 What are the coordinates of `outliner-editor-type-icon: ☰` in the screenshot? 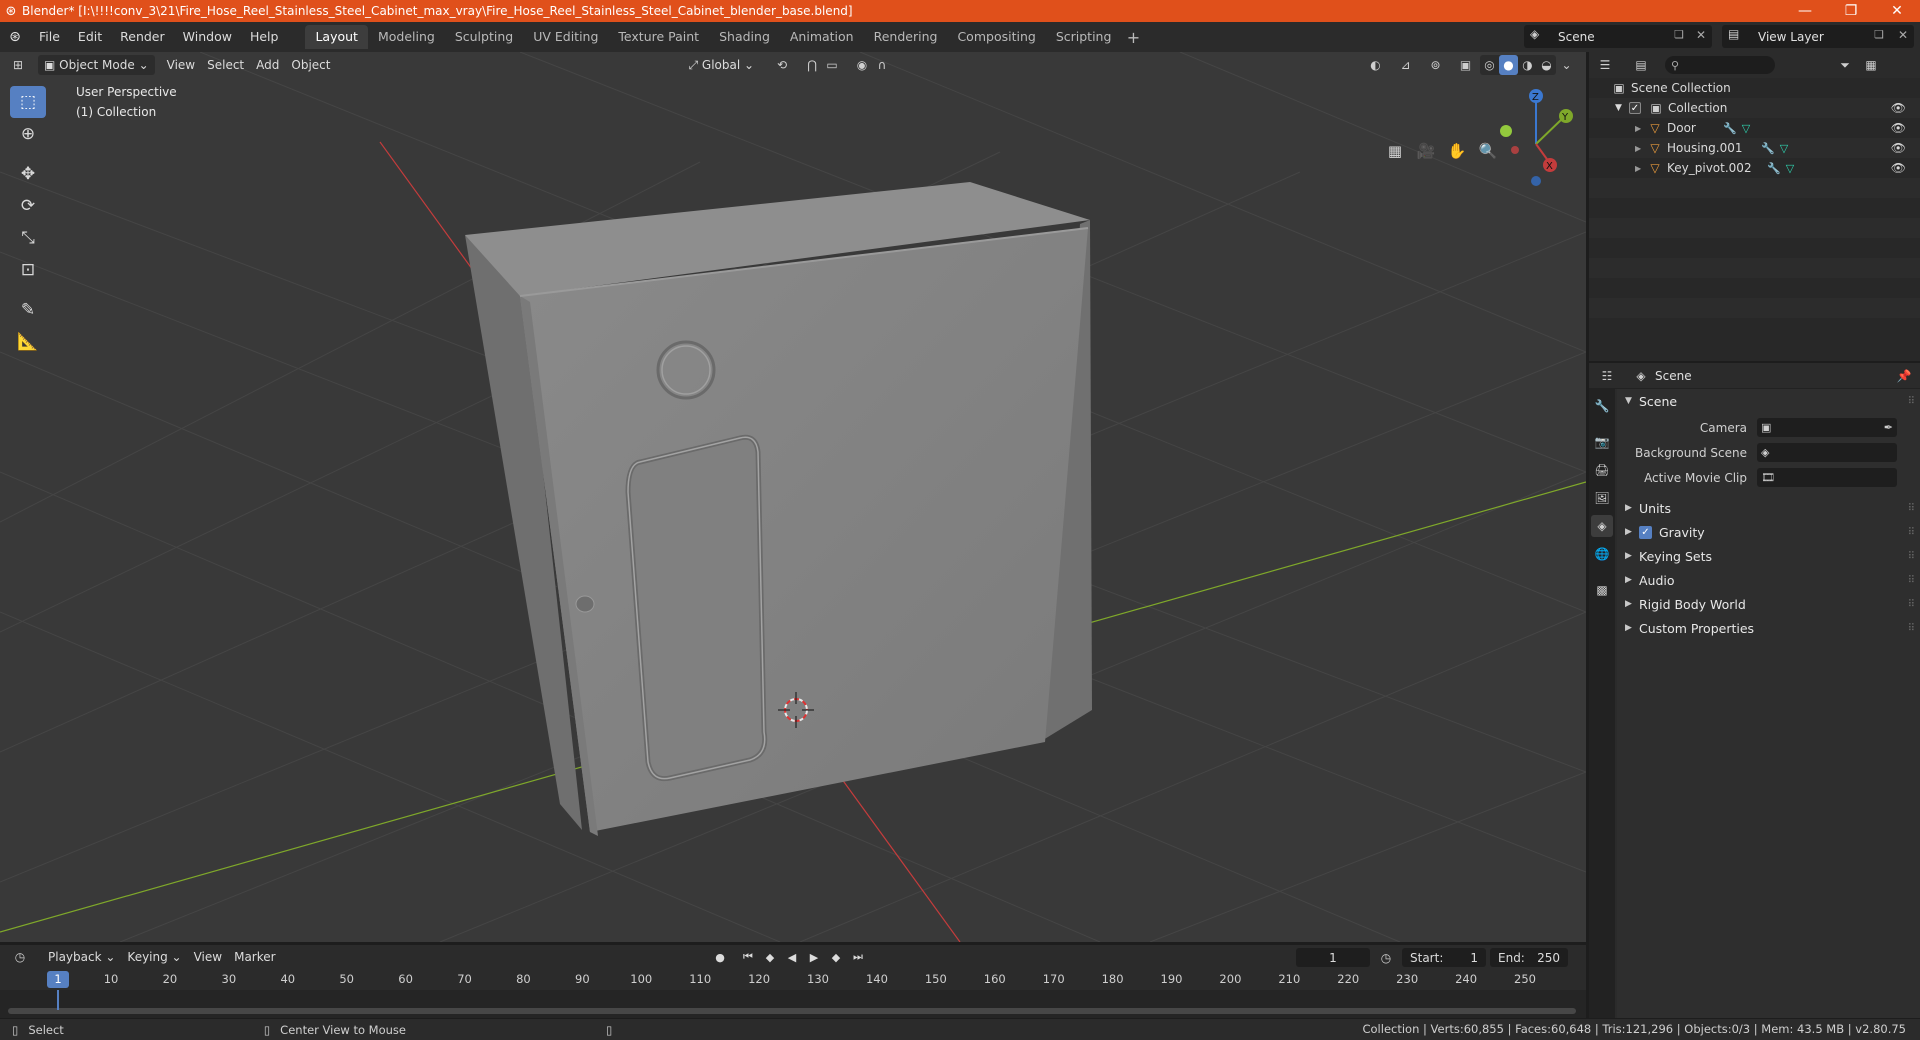 It's located at (1605, 65).